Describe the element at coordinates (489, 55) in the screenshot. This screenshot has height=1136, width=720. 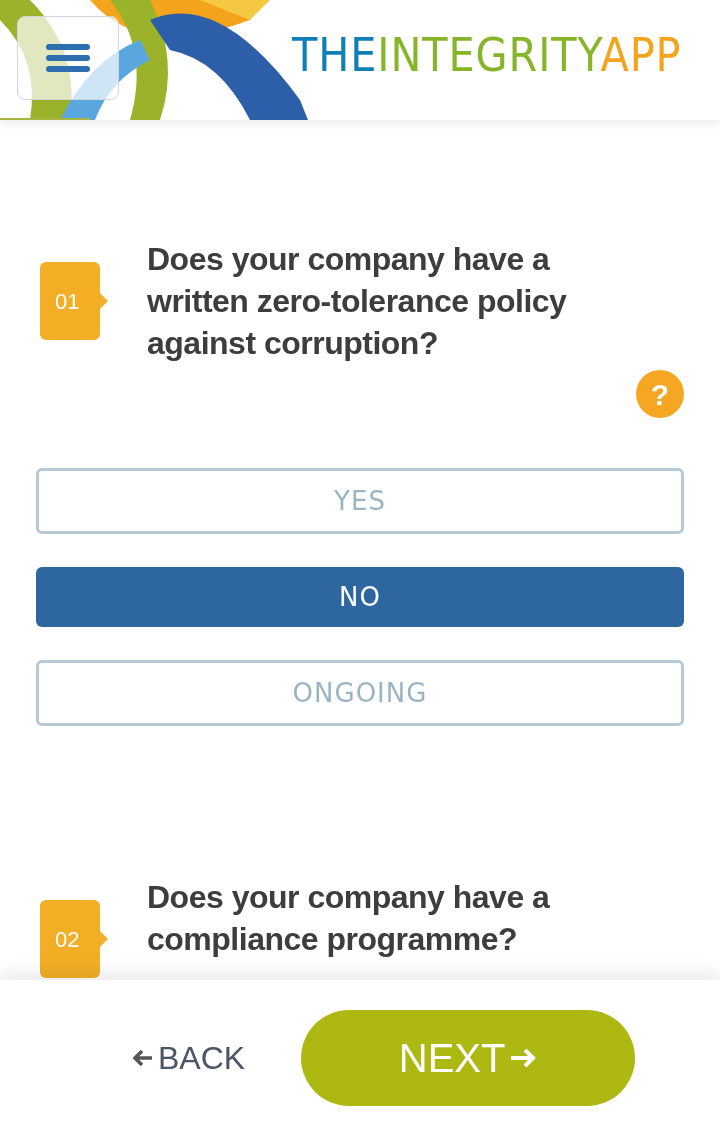
I see `logo-text: INTEGRITY` at that location.